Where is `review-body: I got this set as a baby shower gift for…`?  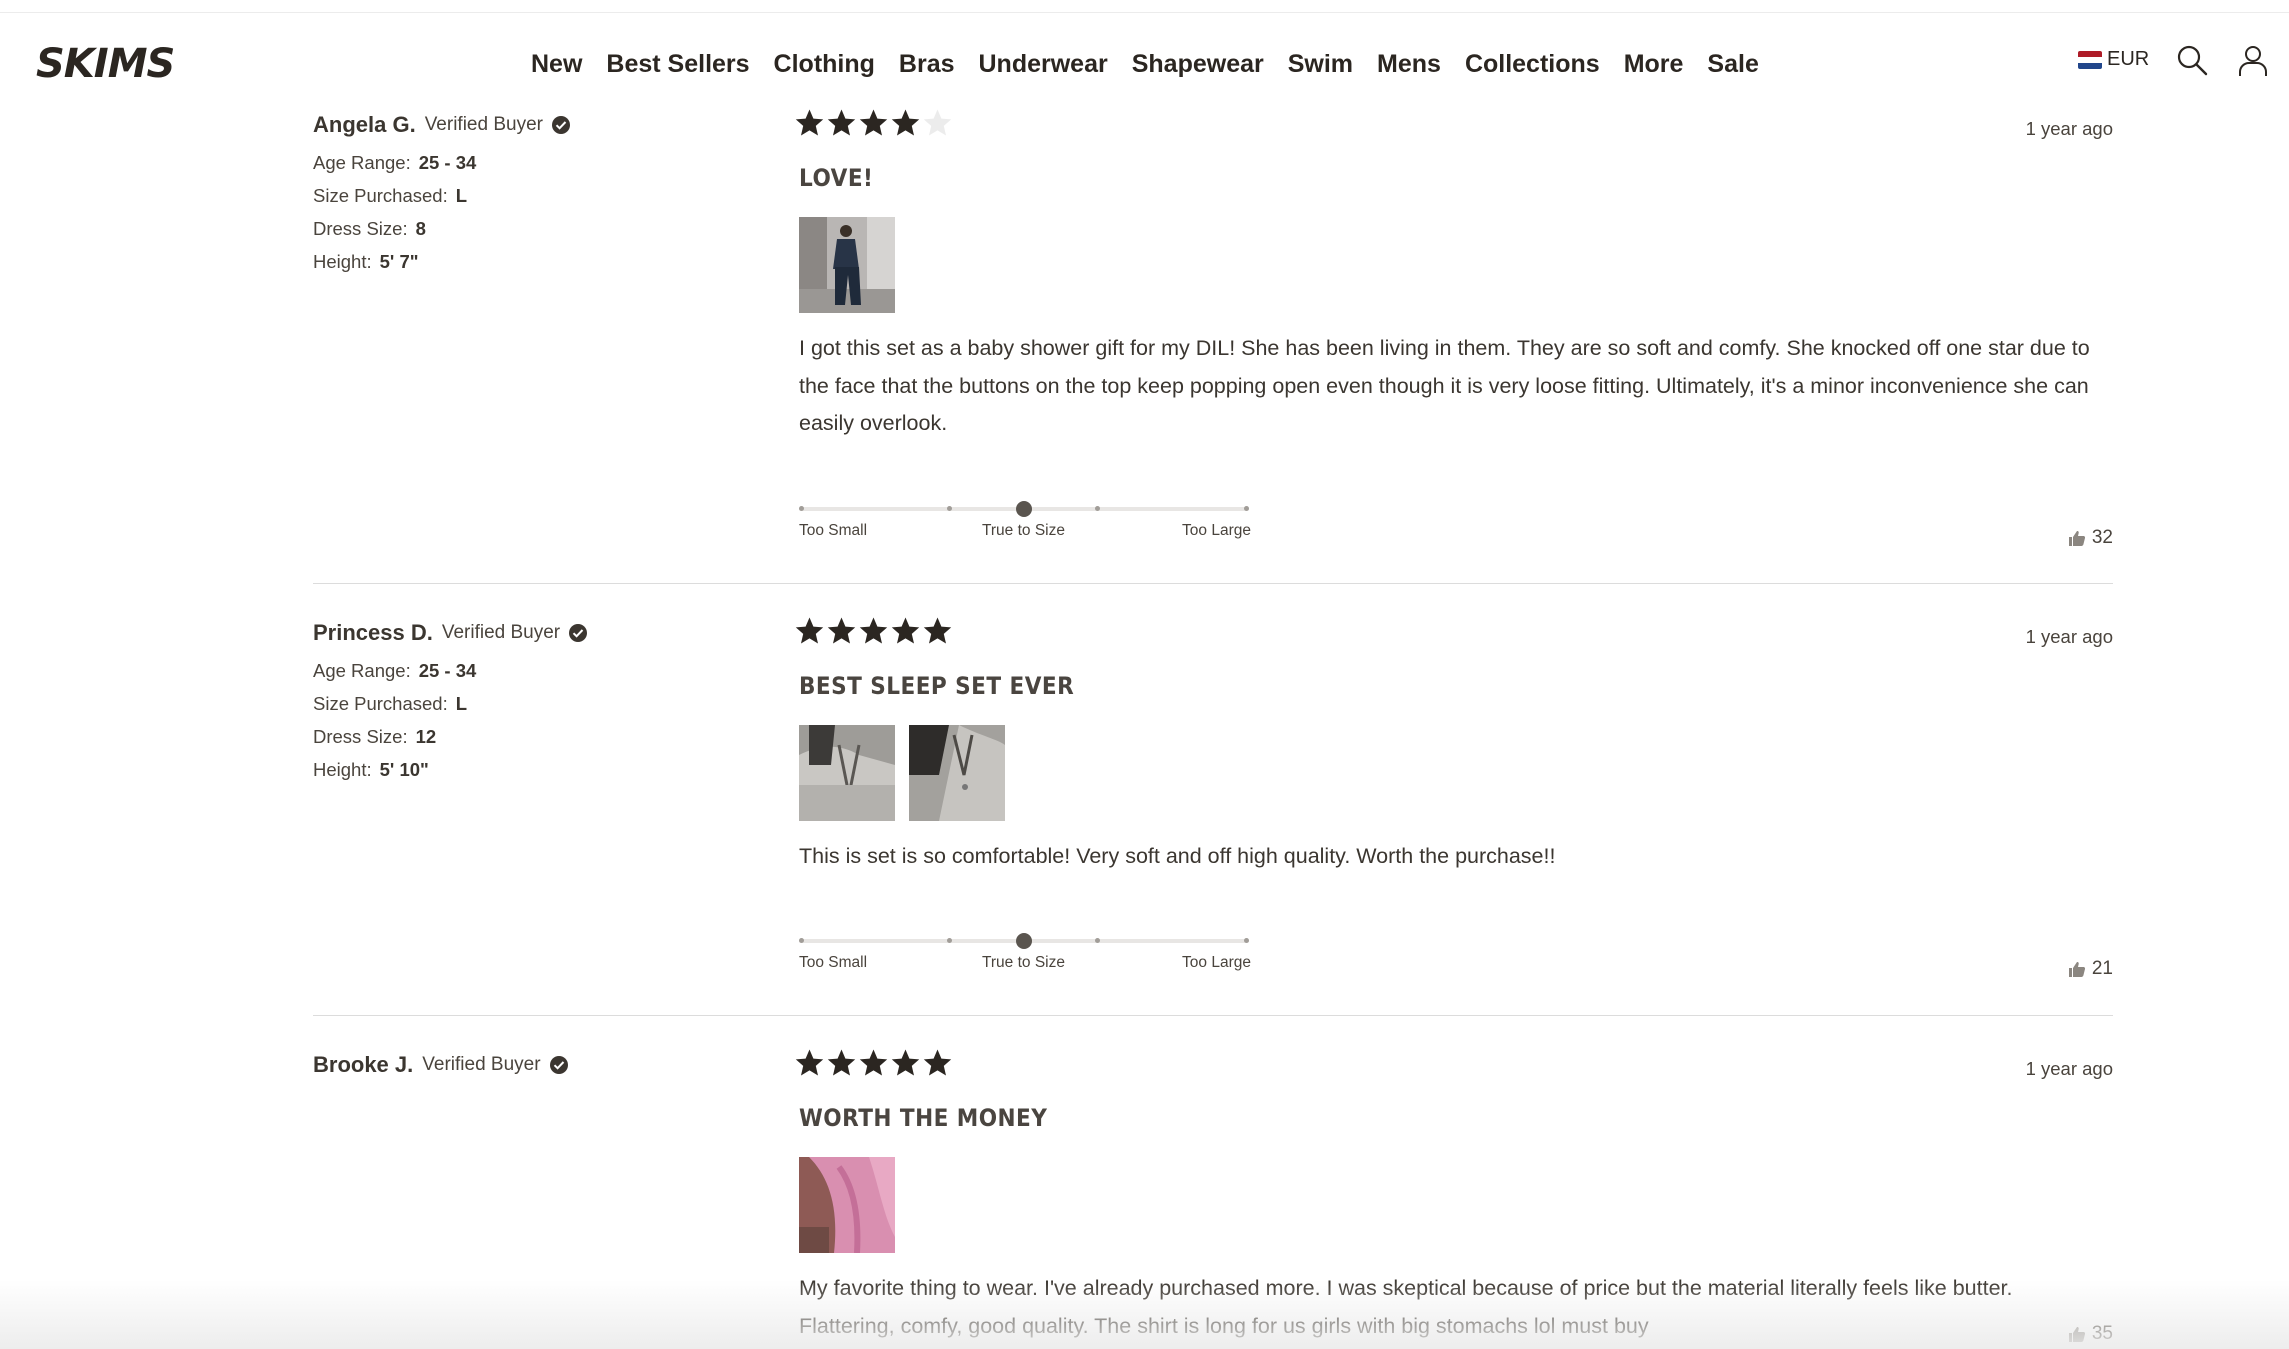
review-body: I got this set as a baby shower gift for… is located at coordinates (1444, 385).